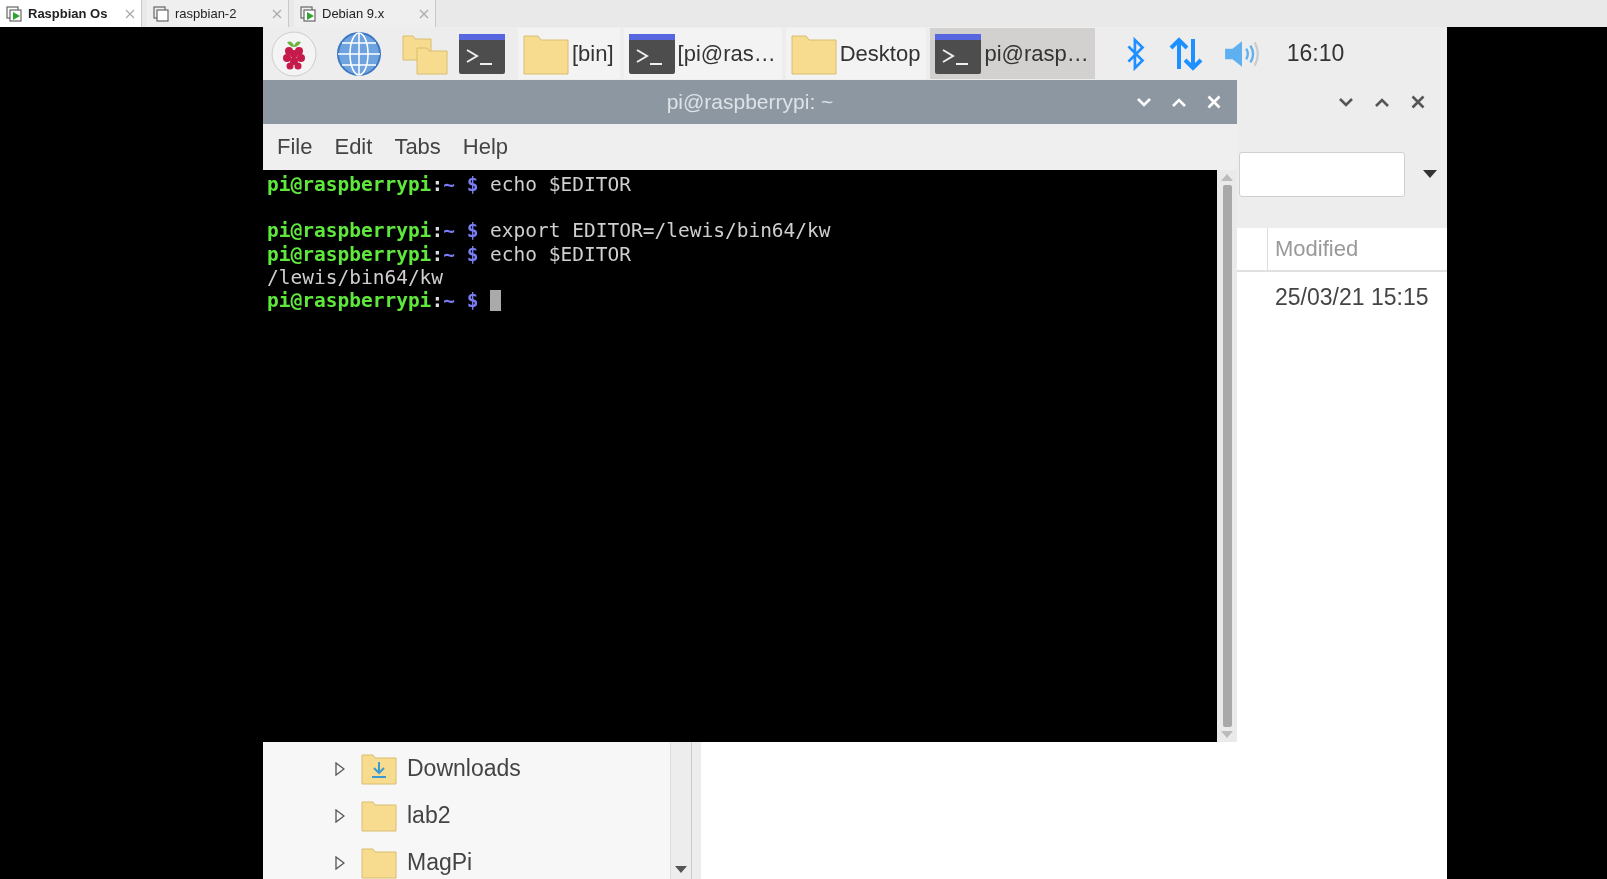 Image resolution: width=1607 pixels, height=879 pixels. What do you see at coordinates (1430, 174) in the screenshot?
I see `dropdown-arrow-icon` at bounding box center [1430, 174].